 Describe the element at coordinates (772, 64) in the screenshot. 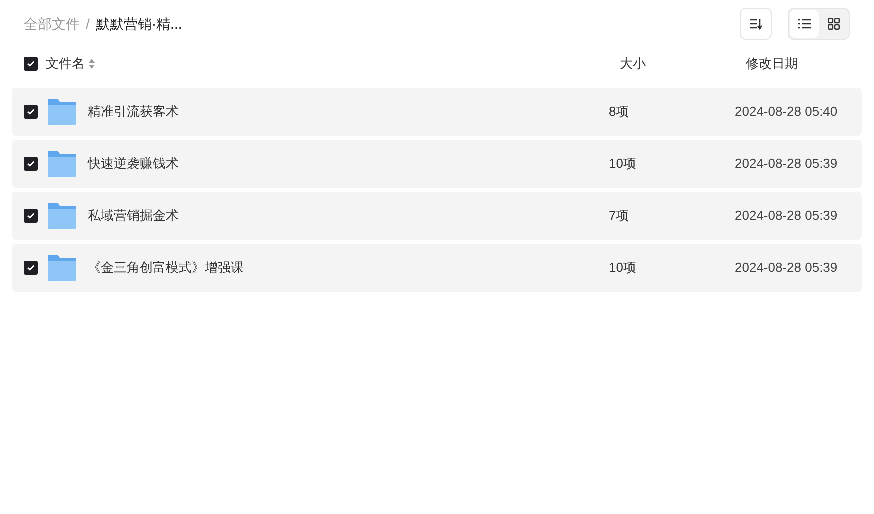

I see `column-header: 修改日期` at that location.